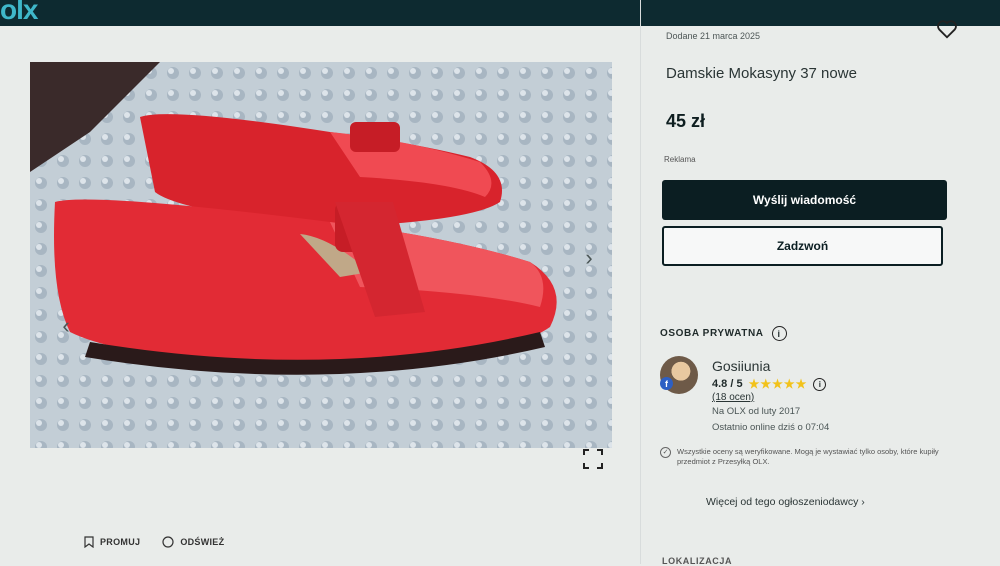 This screenshot has height=566, width=1000. Describe the element at coordinates (202, 542) in the screenshot. I see `refresh-label: ODŚWIEŻ` at that location.